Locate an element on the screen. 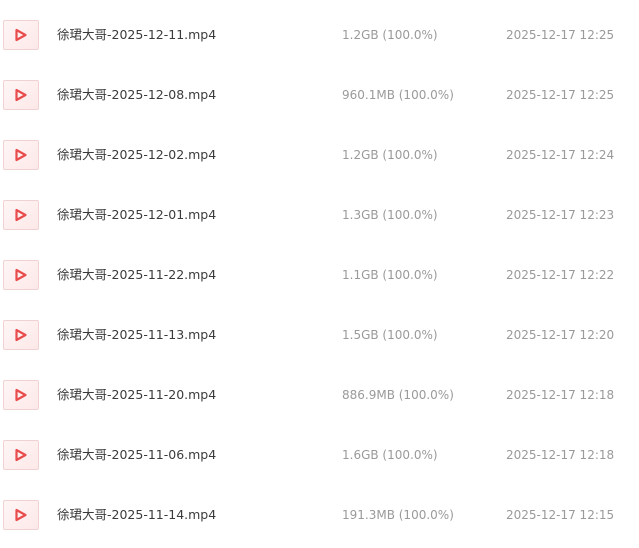 The height and width of the screenshot is (548, 639). file-name: 徐珺大哥-2025-11-22.mp4 is located at coordinates (136, 275).